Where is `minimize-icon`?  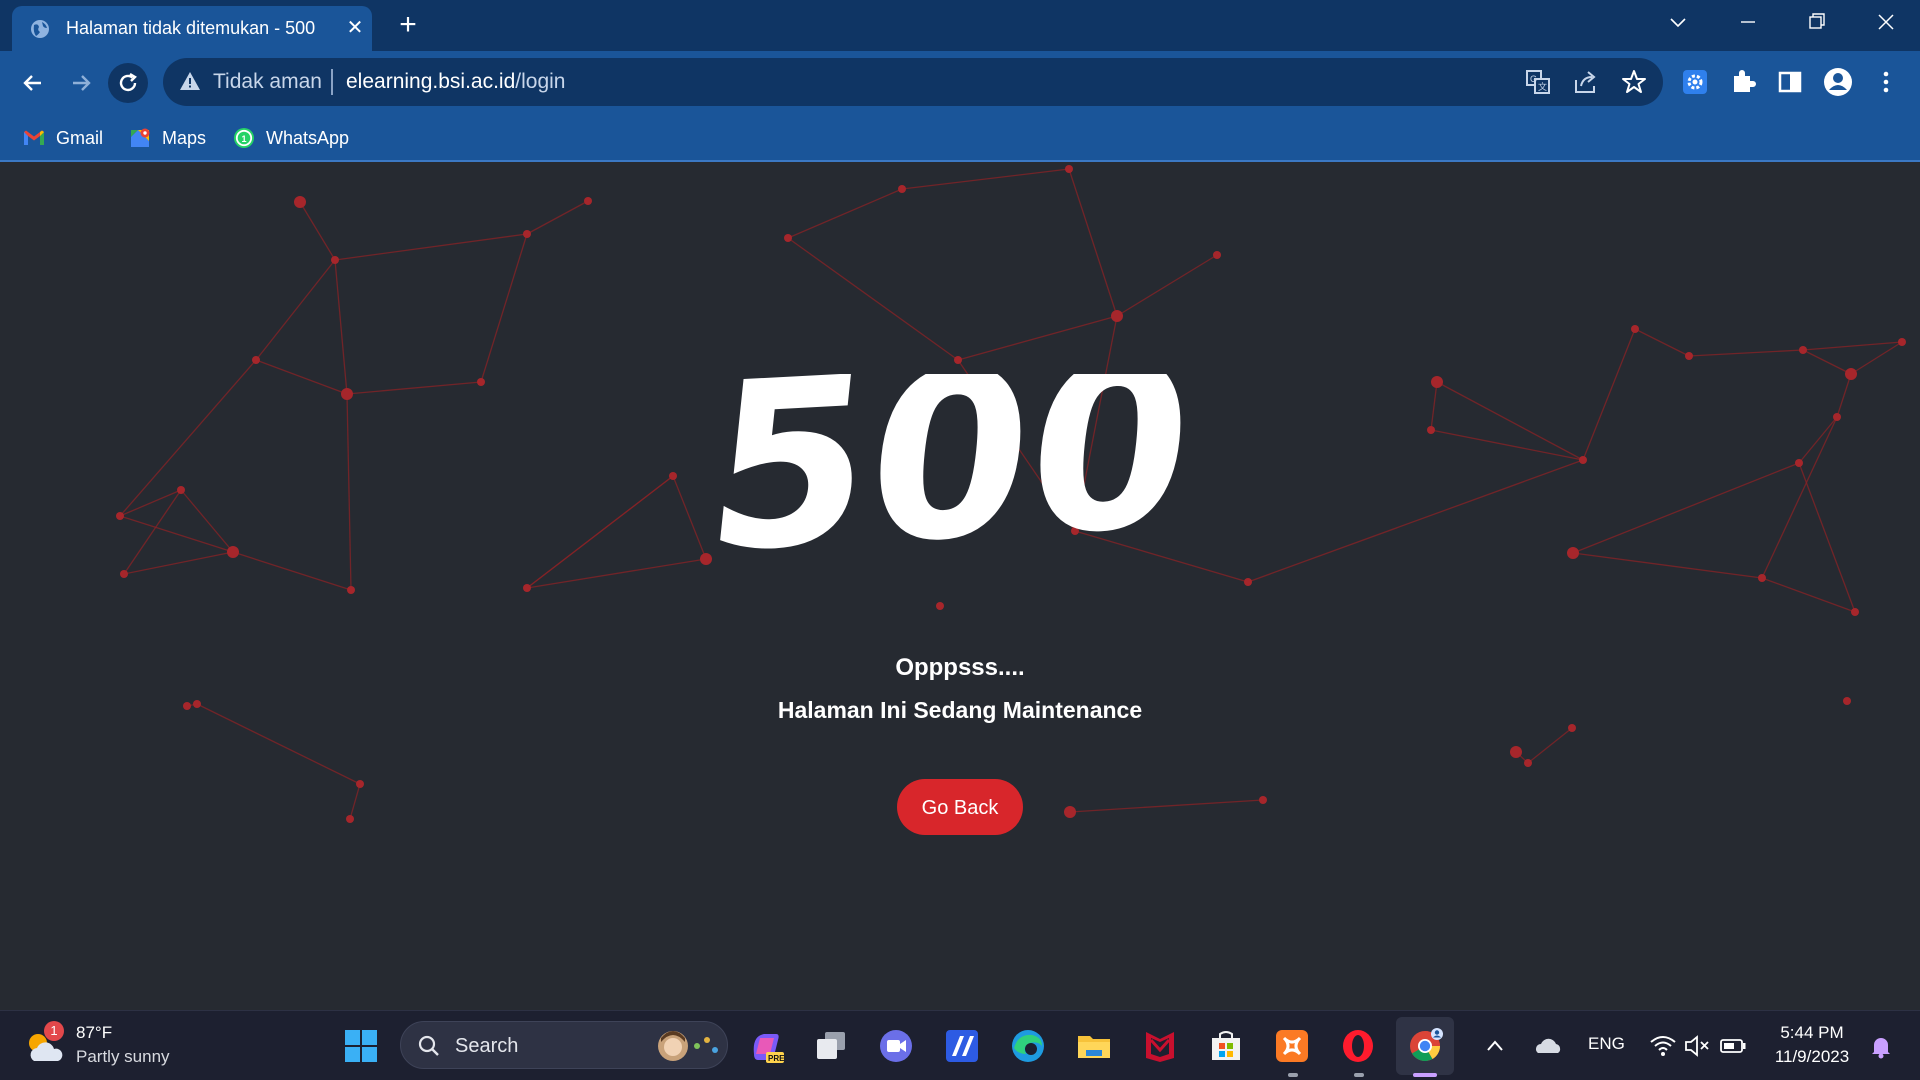 minimize-icon is located at coordinates (1748, 22).